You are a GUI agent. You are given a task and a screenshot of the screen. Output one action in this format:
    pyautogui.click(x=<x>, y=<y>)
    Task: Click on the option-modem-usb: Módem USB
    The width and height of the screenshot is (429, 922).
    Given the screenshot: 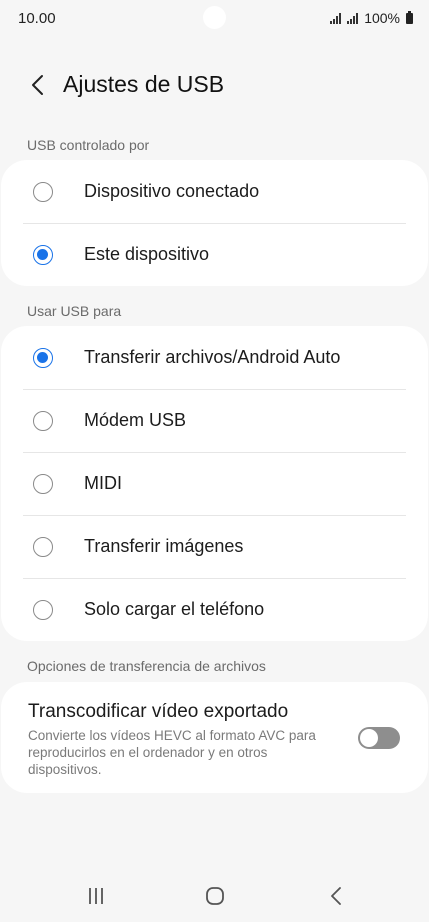 What is the action you would take?
    pyautogui.click(x=214, y=420)
    